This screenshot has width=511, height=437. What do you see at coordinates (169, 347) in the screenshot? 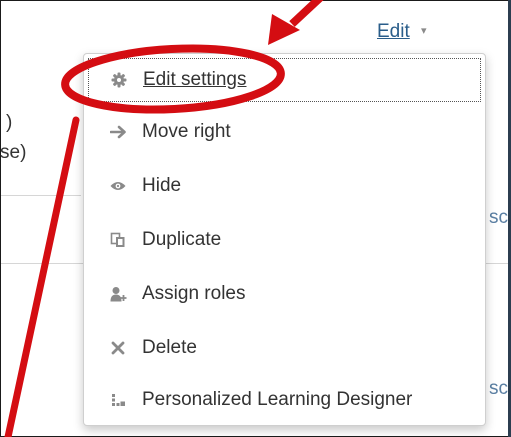
I see `menu-item-label: Delete` at bounding box center [169, 347].